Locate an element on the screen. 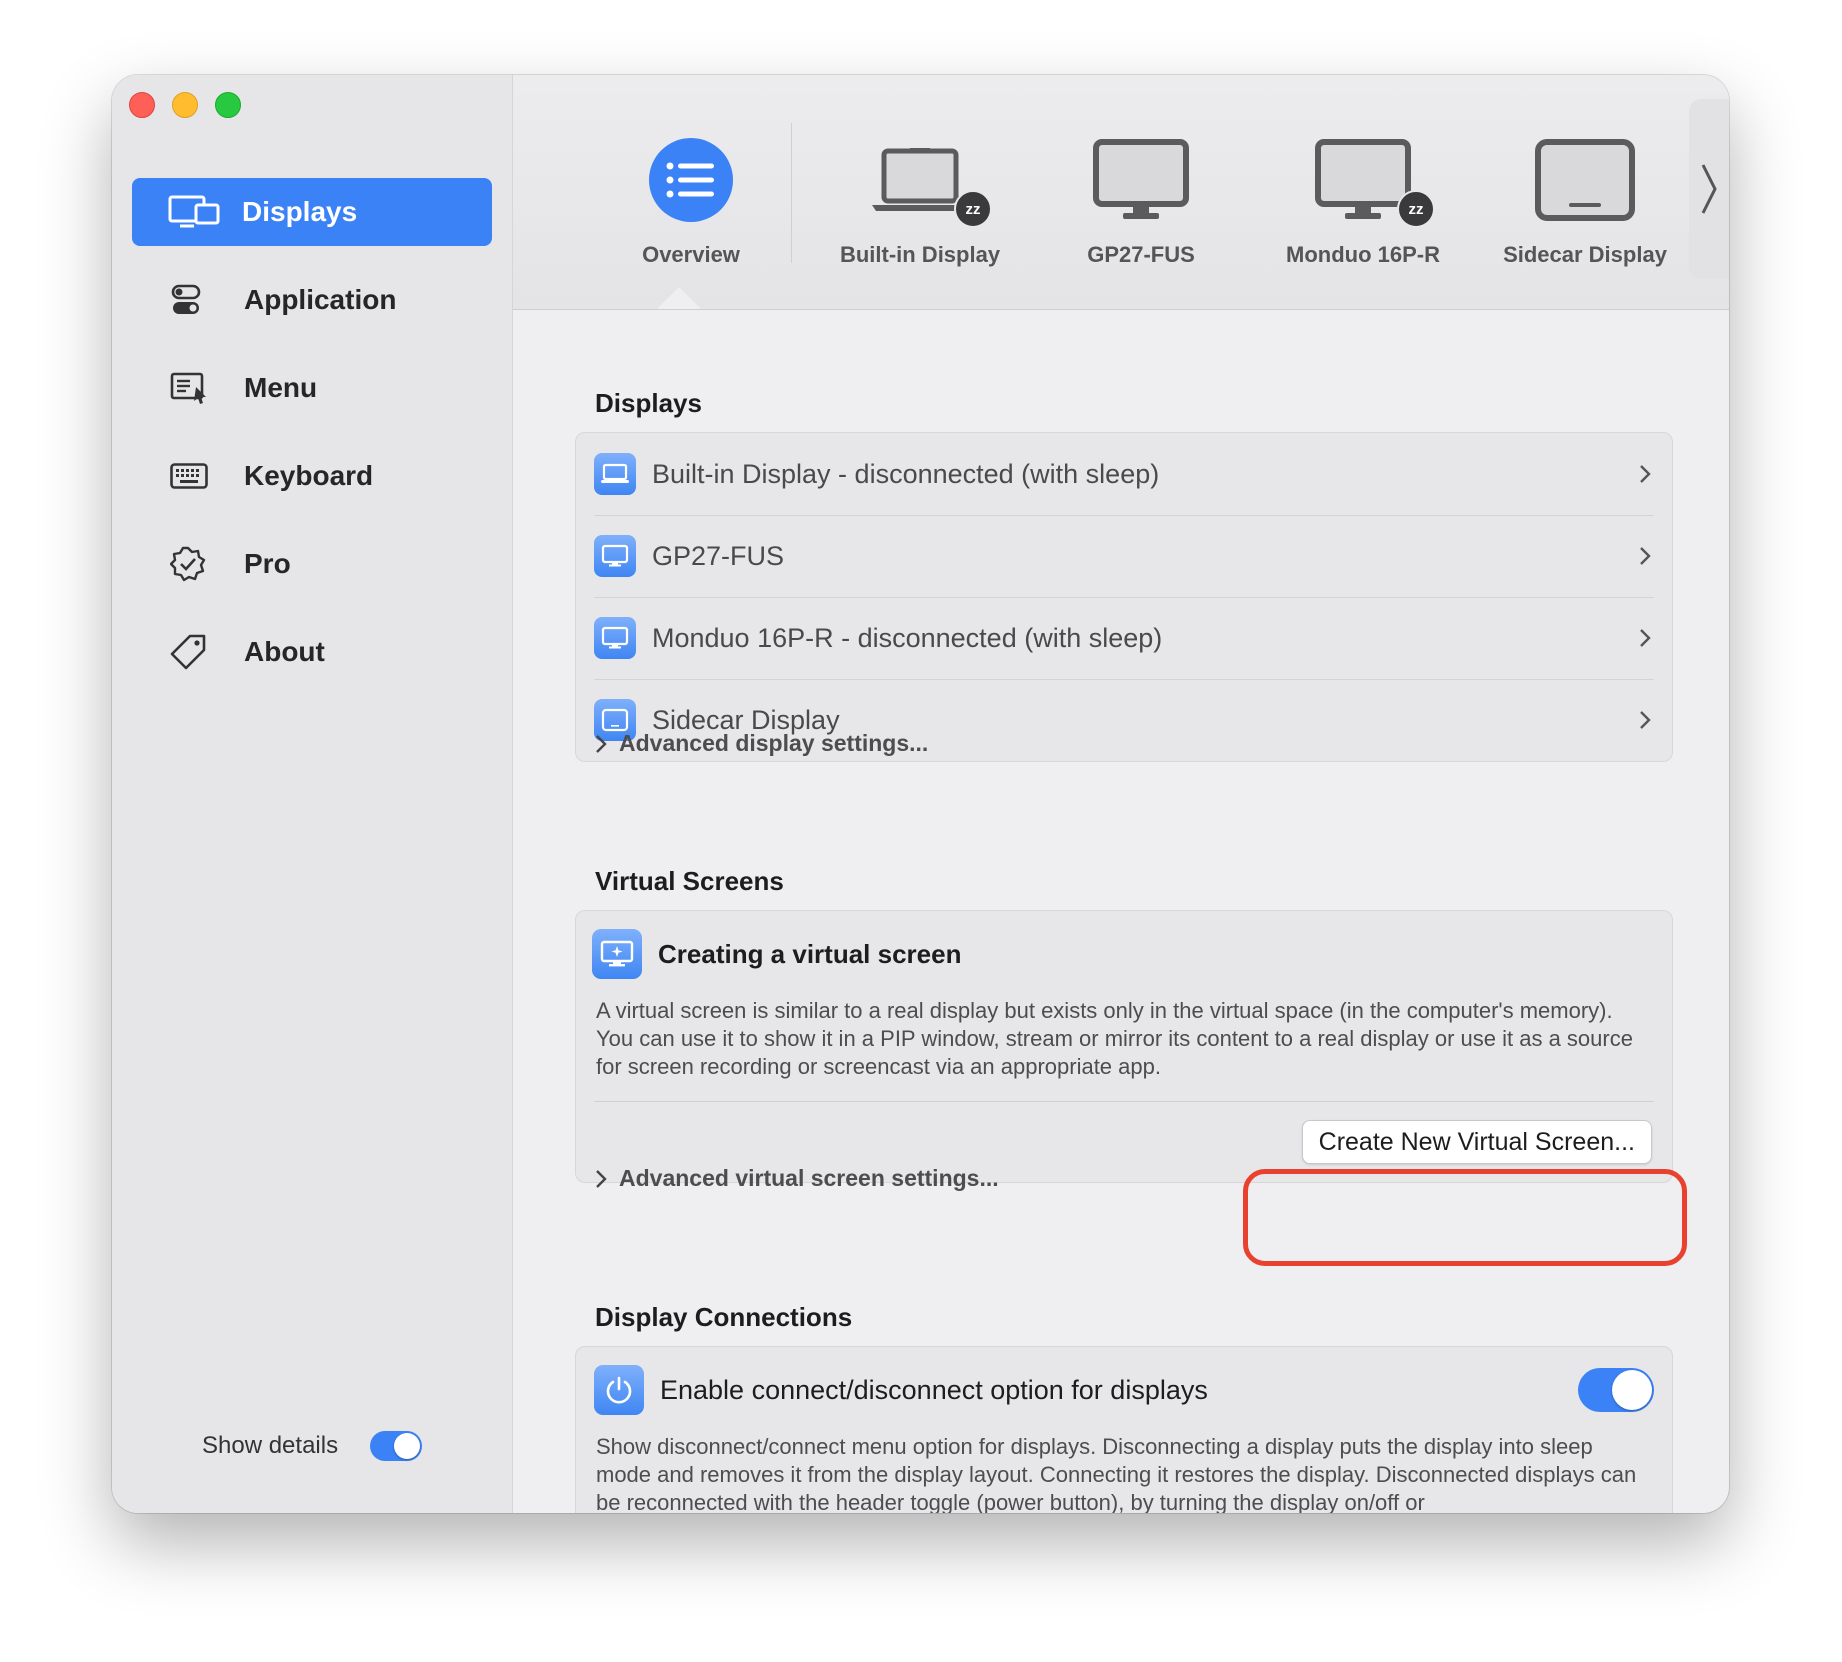 Image resolution: width=1842 pixels, height=1662 pixels. sidebar-item-pro: Pro is located at coordinates (312, 564).